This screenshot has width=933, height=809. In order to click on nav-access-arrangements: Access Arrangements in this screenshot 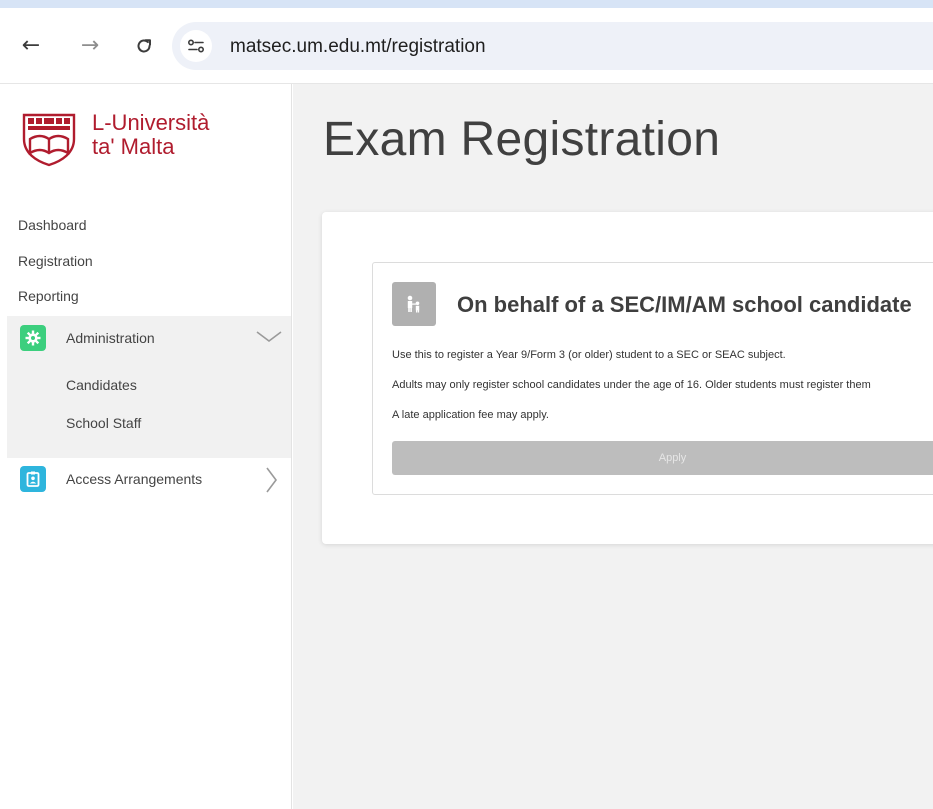, I will do `click(149, 480)`.